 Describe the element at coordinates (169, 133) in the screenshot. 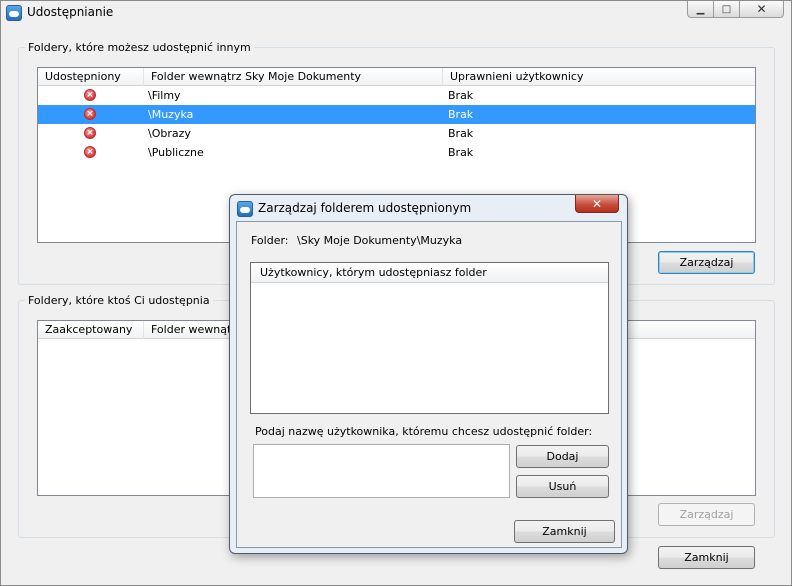

I see `folder-cell: \Obrazy` at that location.